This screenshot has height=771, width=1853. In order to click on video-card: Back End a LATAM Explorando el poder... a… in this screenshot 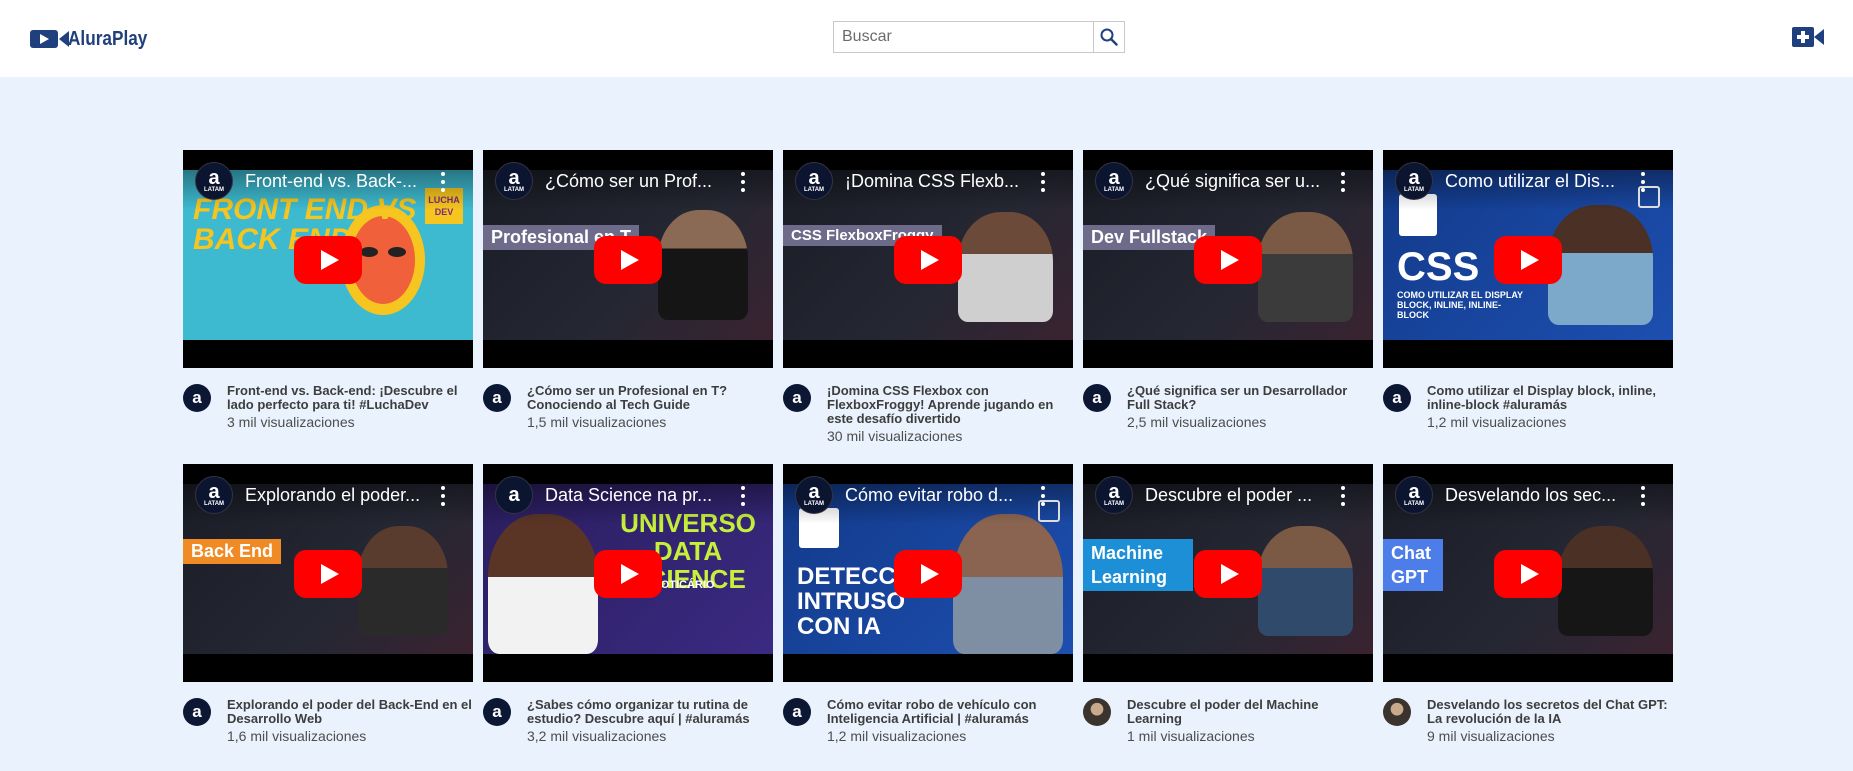, I will do `click(328, 614)`.